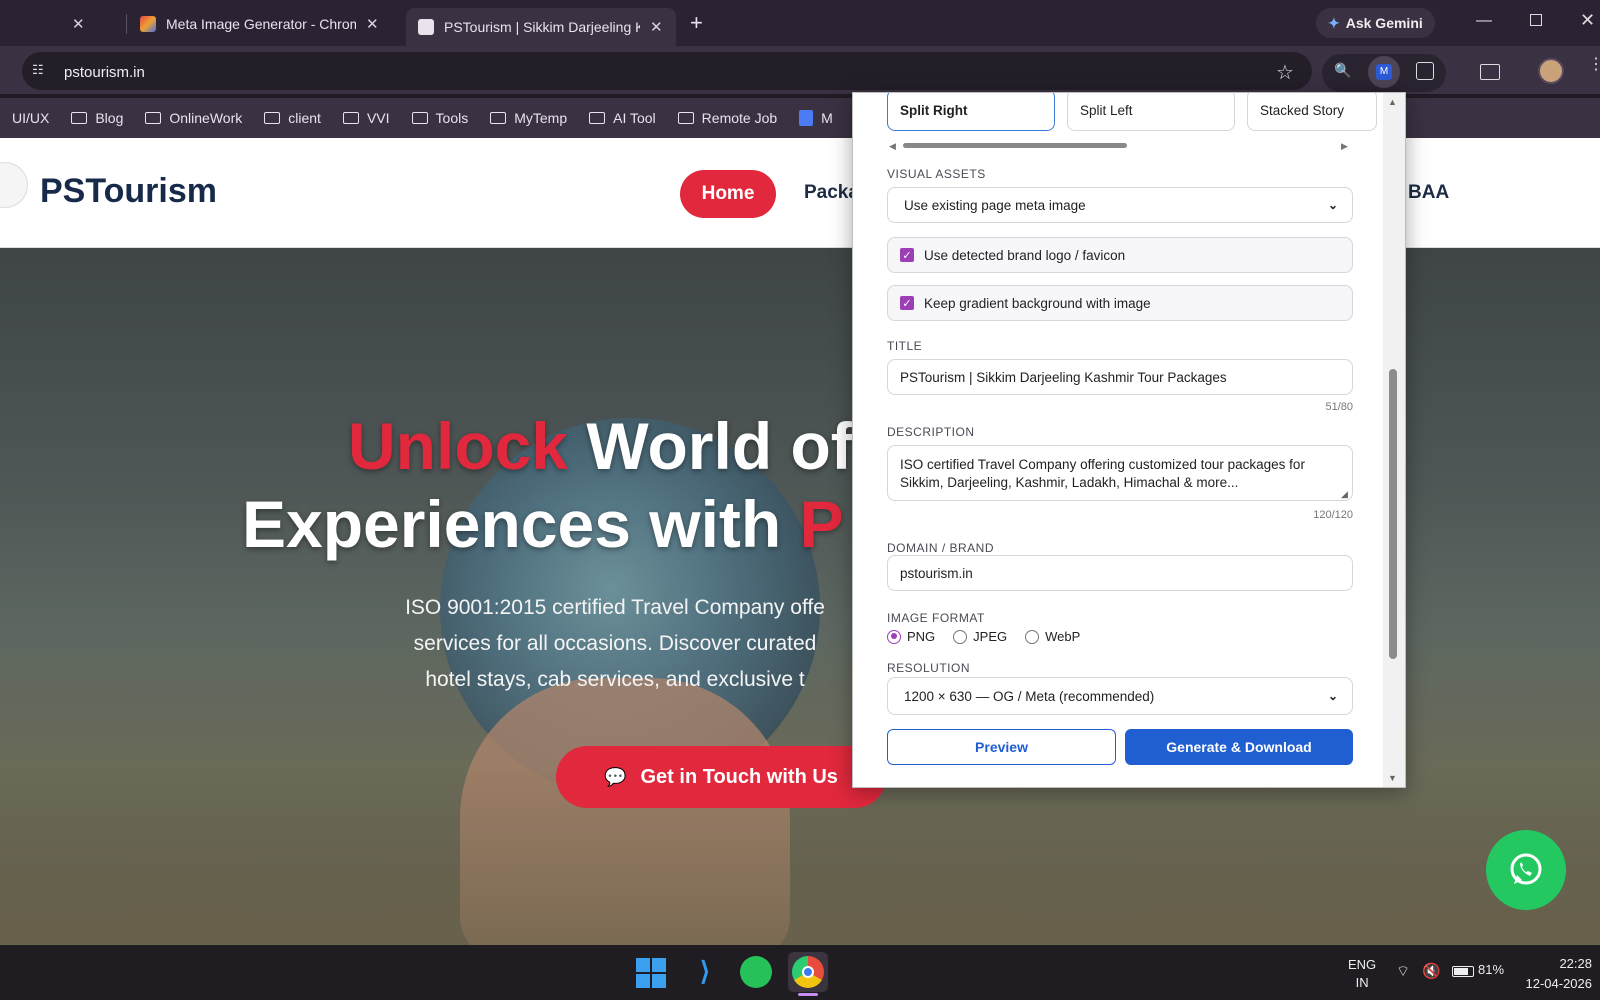  Describe the element at coordinates (193, 118) in the screenshot. I see `bookmark-folder: OnlineWork` at that location.